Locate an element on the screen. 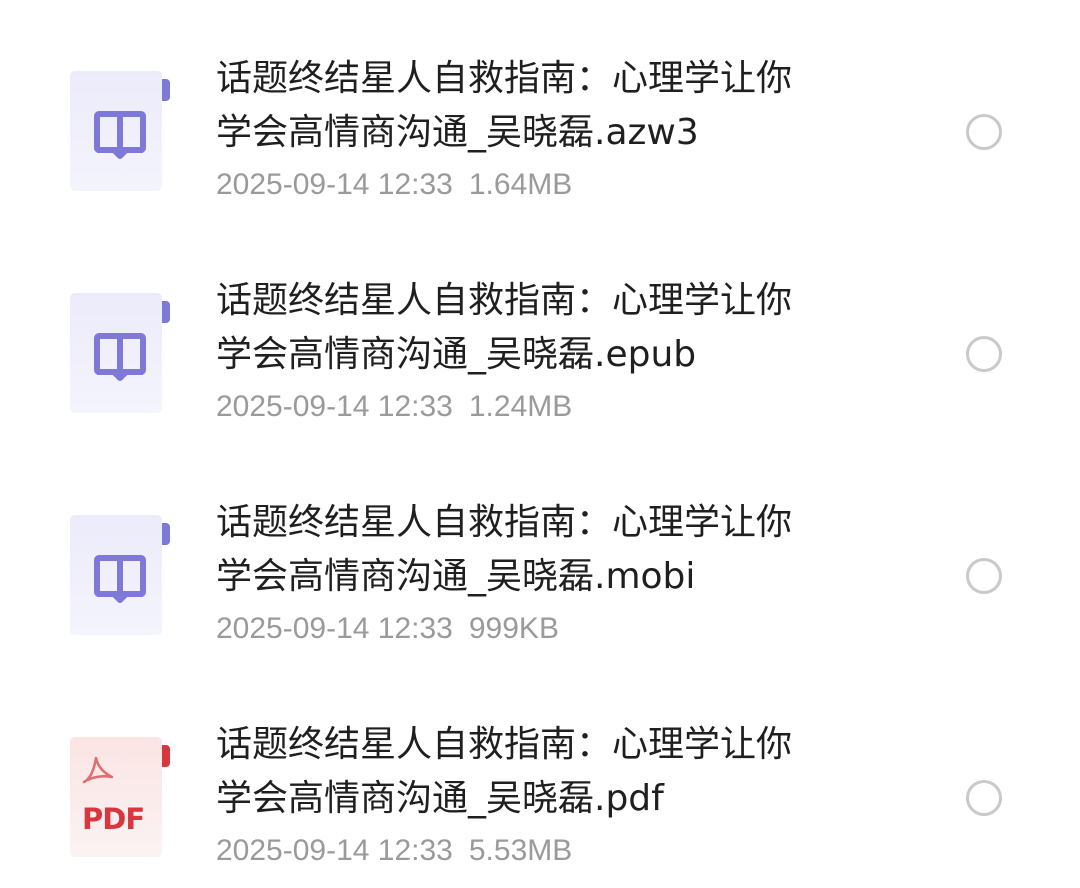  file-size: 5.53MB is located at coordinates (520, 850).